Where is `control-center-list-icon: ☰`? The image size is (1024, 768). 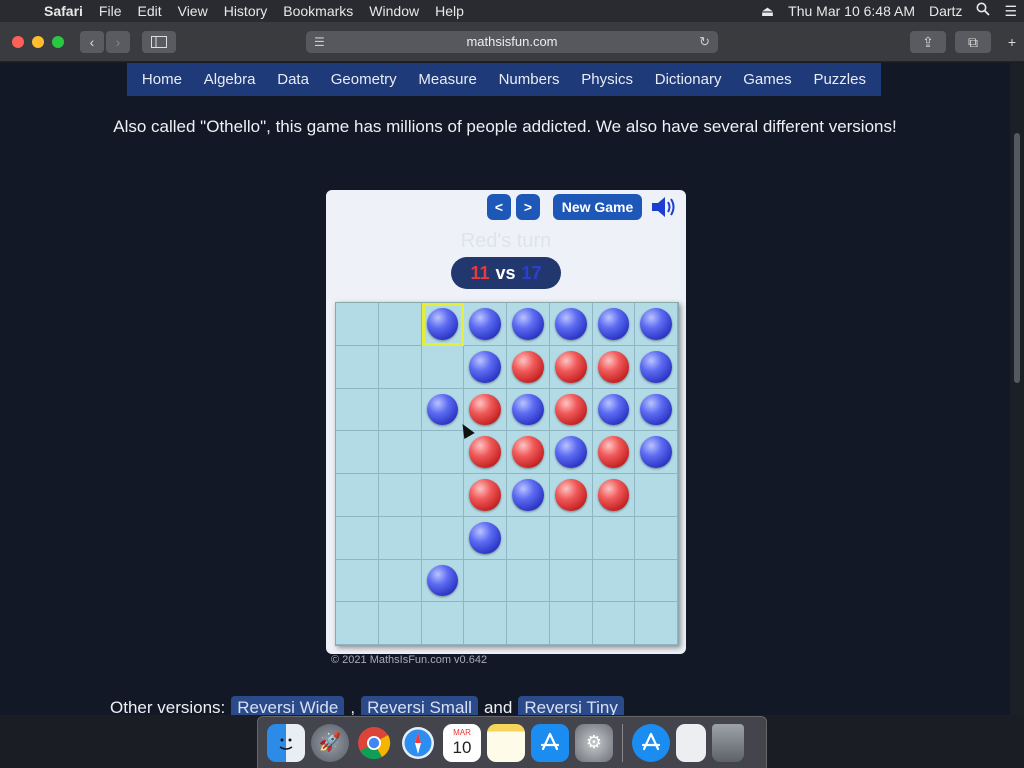
control-center-list-icon: ☰ is located at coordinates (1010, 11).